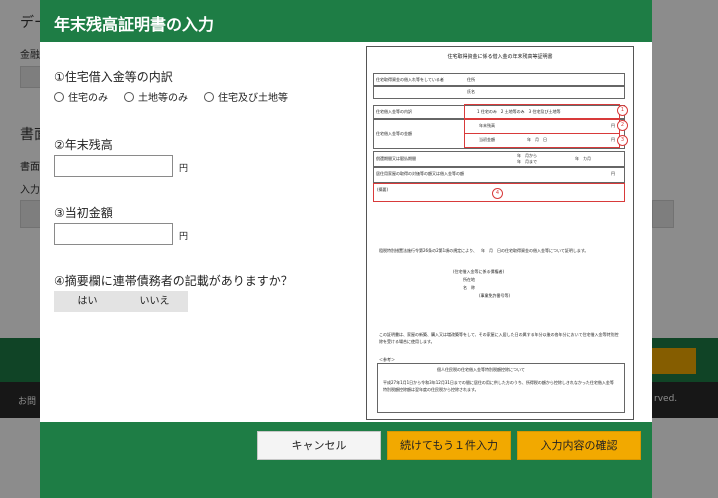 This screenshot has width=718, height=498. I want to click on doc-badge-1: 1, so click(622, 110).